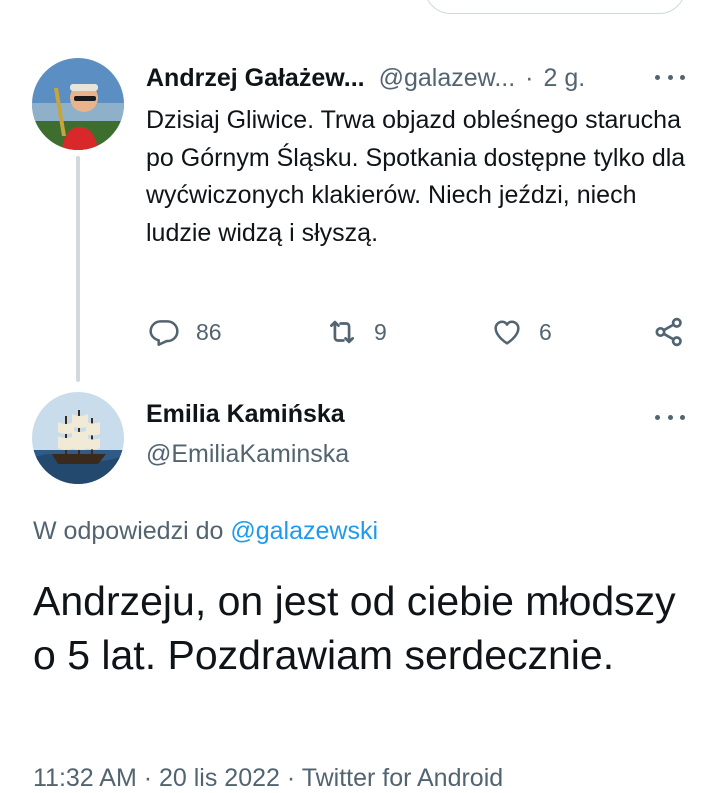  I want to click on tweet2-timestamp: 11:32 AM · 20 lis 2022 ·, so click(164, 778).